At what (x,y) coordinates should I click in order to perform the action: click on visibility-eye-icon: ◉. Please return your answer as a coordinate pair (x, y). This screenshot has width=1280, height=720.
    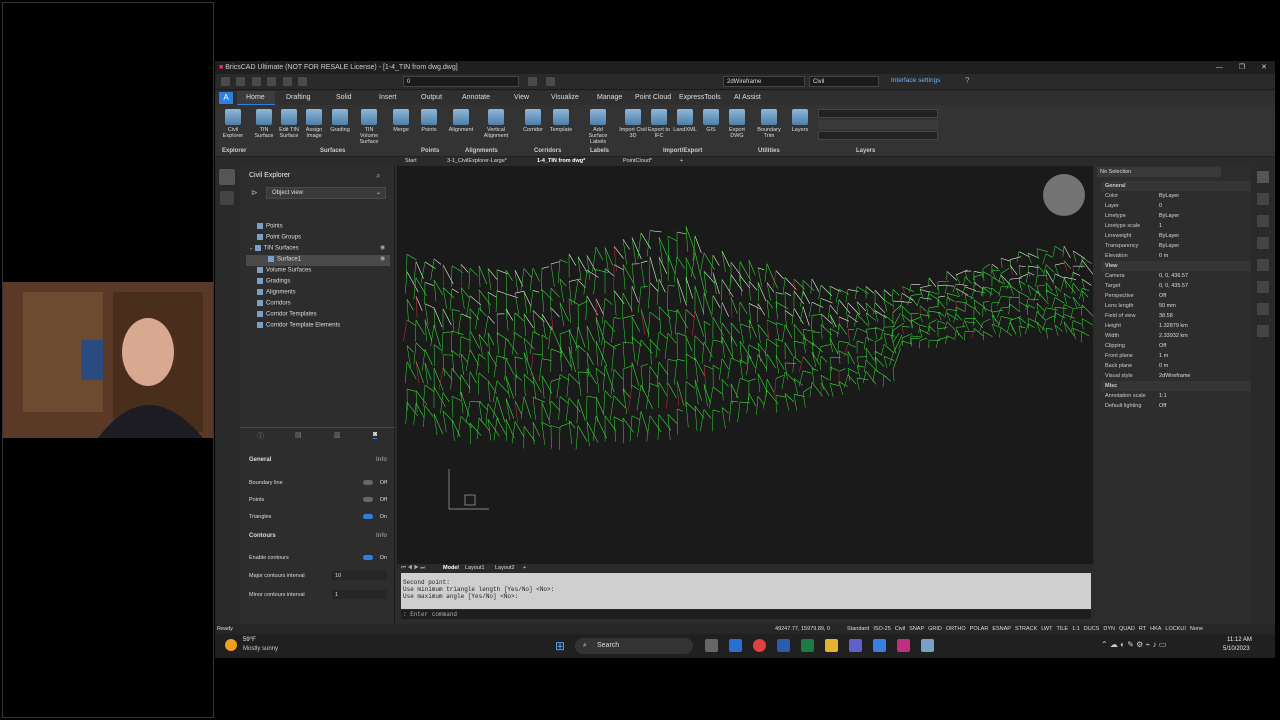
    Looking at the image, I should click on (382, 258).